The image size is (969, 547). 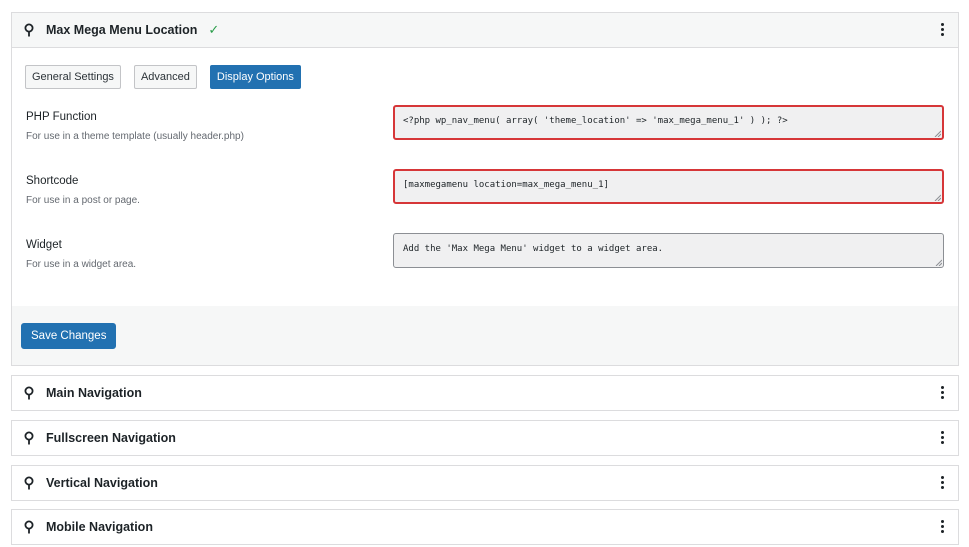 What do you see at coordinates (83, 200) in the screenshot?
I see `shortcode-description: For use in a post or page.` at bounding box center [83, 200].